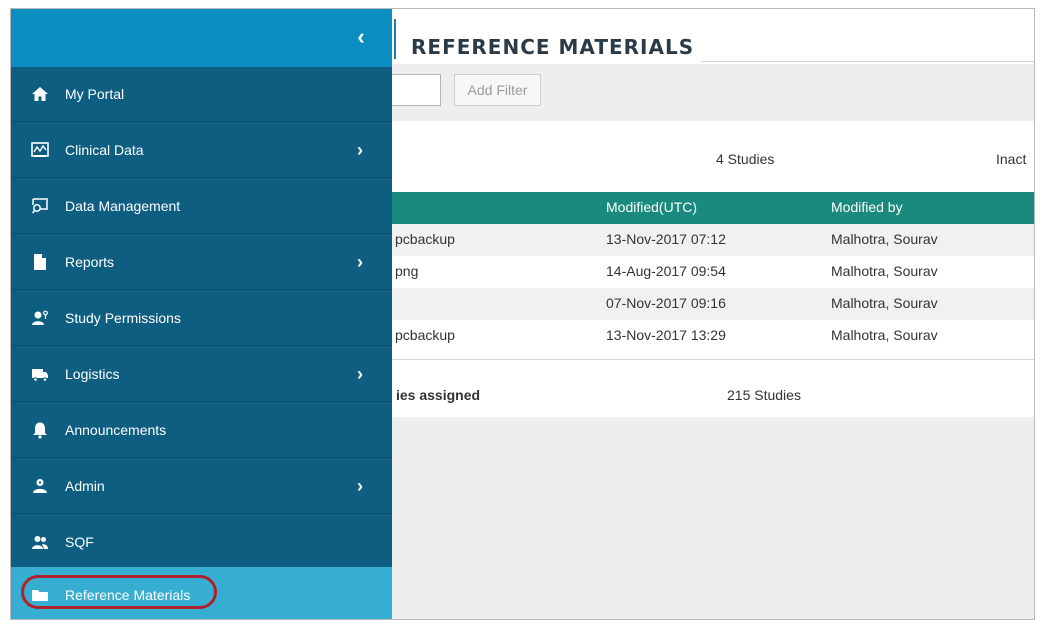 This screenshot has width=1040, height=620. What do you see at coordinates (104, 150) in the screenshot?
I see `sidebar-item-label: Clinical Data` at bounding box center [104, 150].